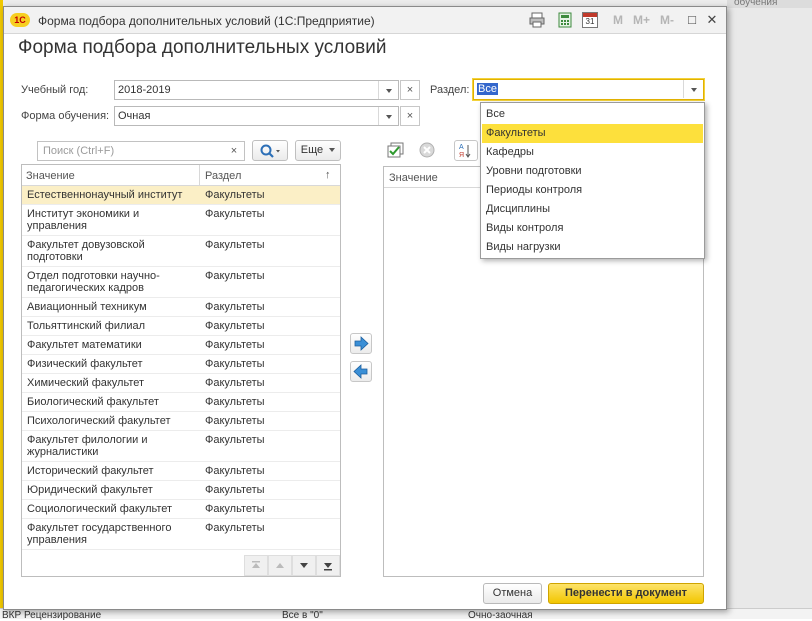 The width and height of the screenshot is (812, 621). Describe the element at coordinates (641, 20) in the screenshot. I see `memory-plus-button: M+` at that location.